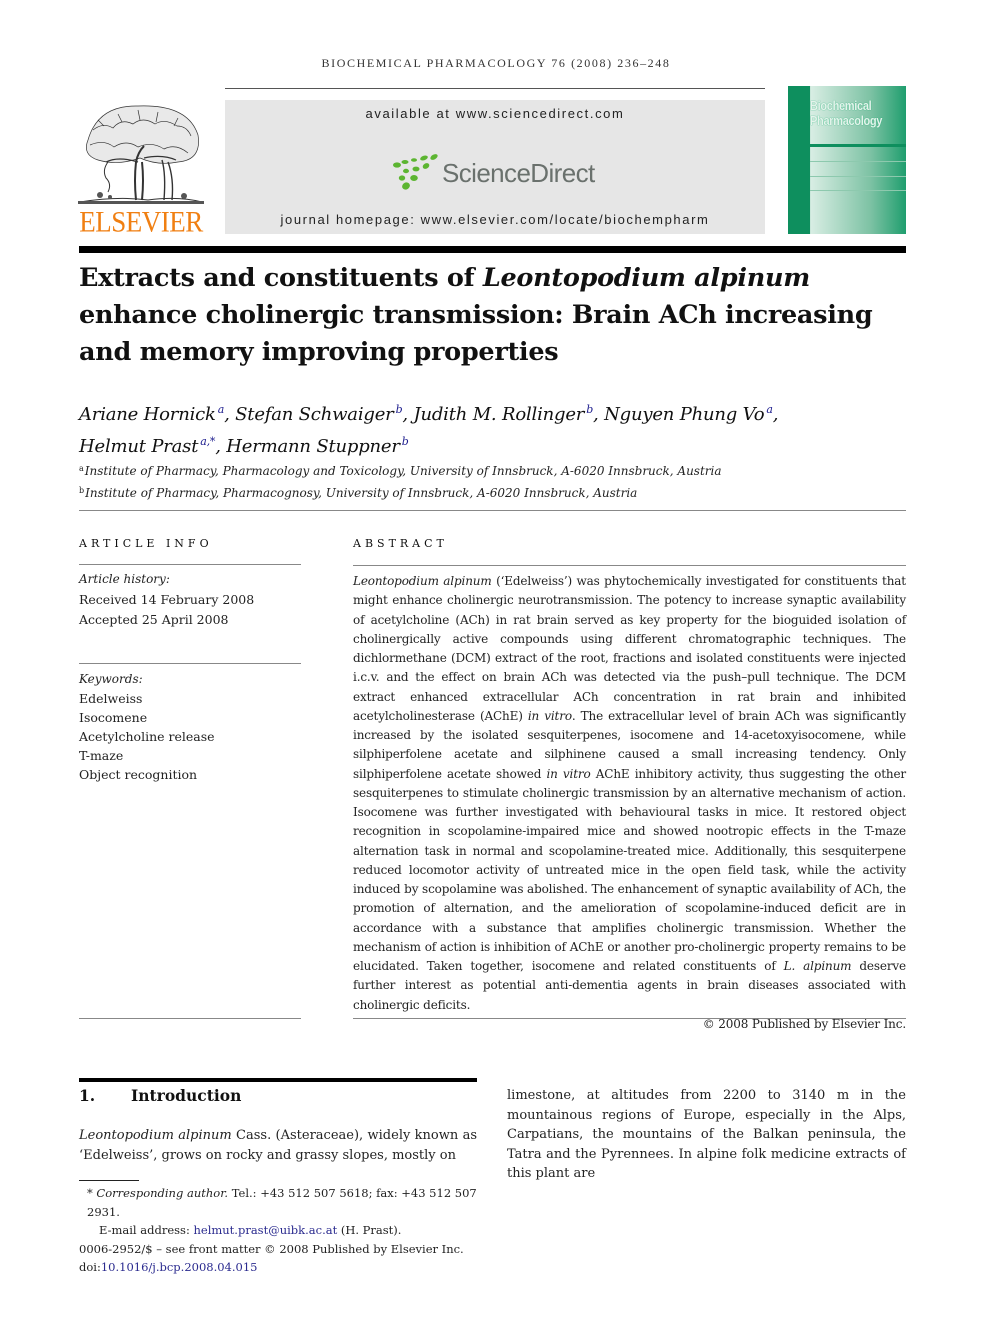 The width and height of the screenshot is (992, 1323). Describe the element at coordinates (141, 154) in the screenshot. I see `elsevier-tree-icon` at that location.